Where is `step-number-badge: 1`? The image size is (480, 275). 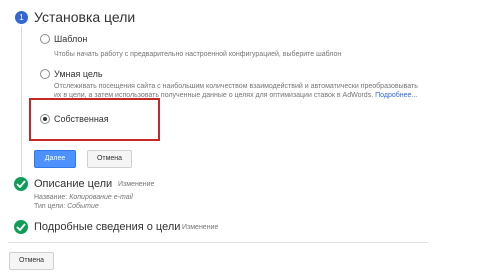
step-number-badge: 1 is located at coordinates (21, 17).